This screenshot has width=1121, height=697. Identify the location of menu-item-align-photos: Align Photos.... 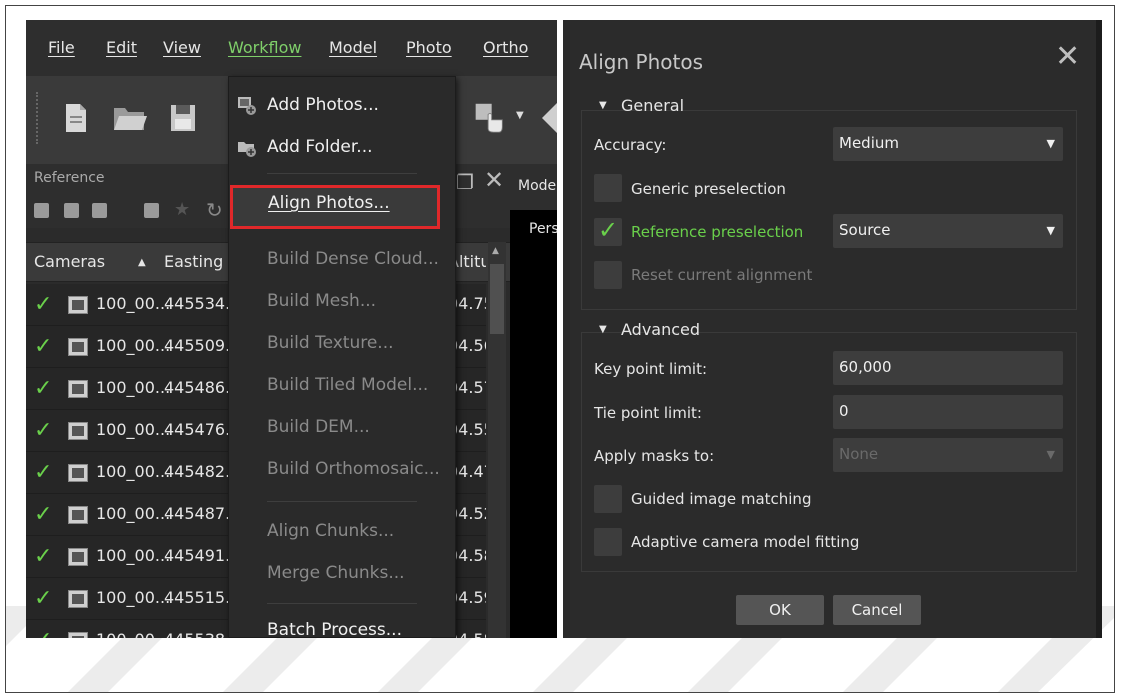
(335, 207).